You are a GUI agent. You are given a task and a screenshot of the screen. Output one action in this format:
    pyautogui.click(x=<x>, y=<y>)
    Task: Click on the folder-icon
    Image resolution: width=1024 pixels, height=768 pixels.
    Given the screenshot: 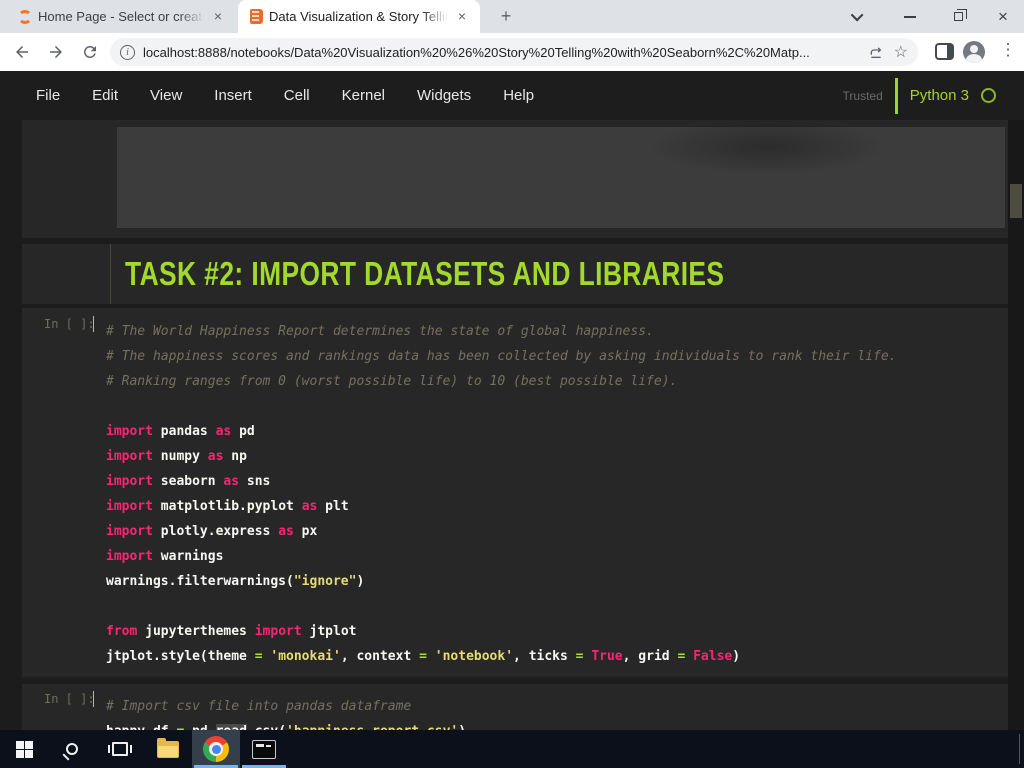 What is the action you would take?
    pyautogui.click(x=168, y=747)
    